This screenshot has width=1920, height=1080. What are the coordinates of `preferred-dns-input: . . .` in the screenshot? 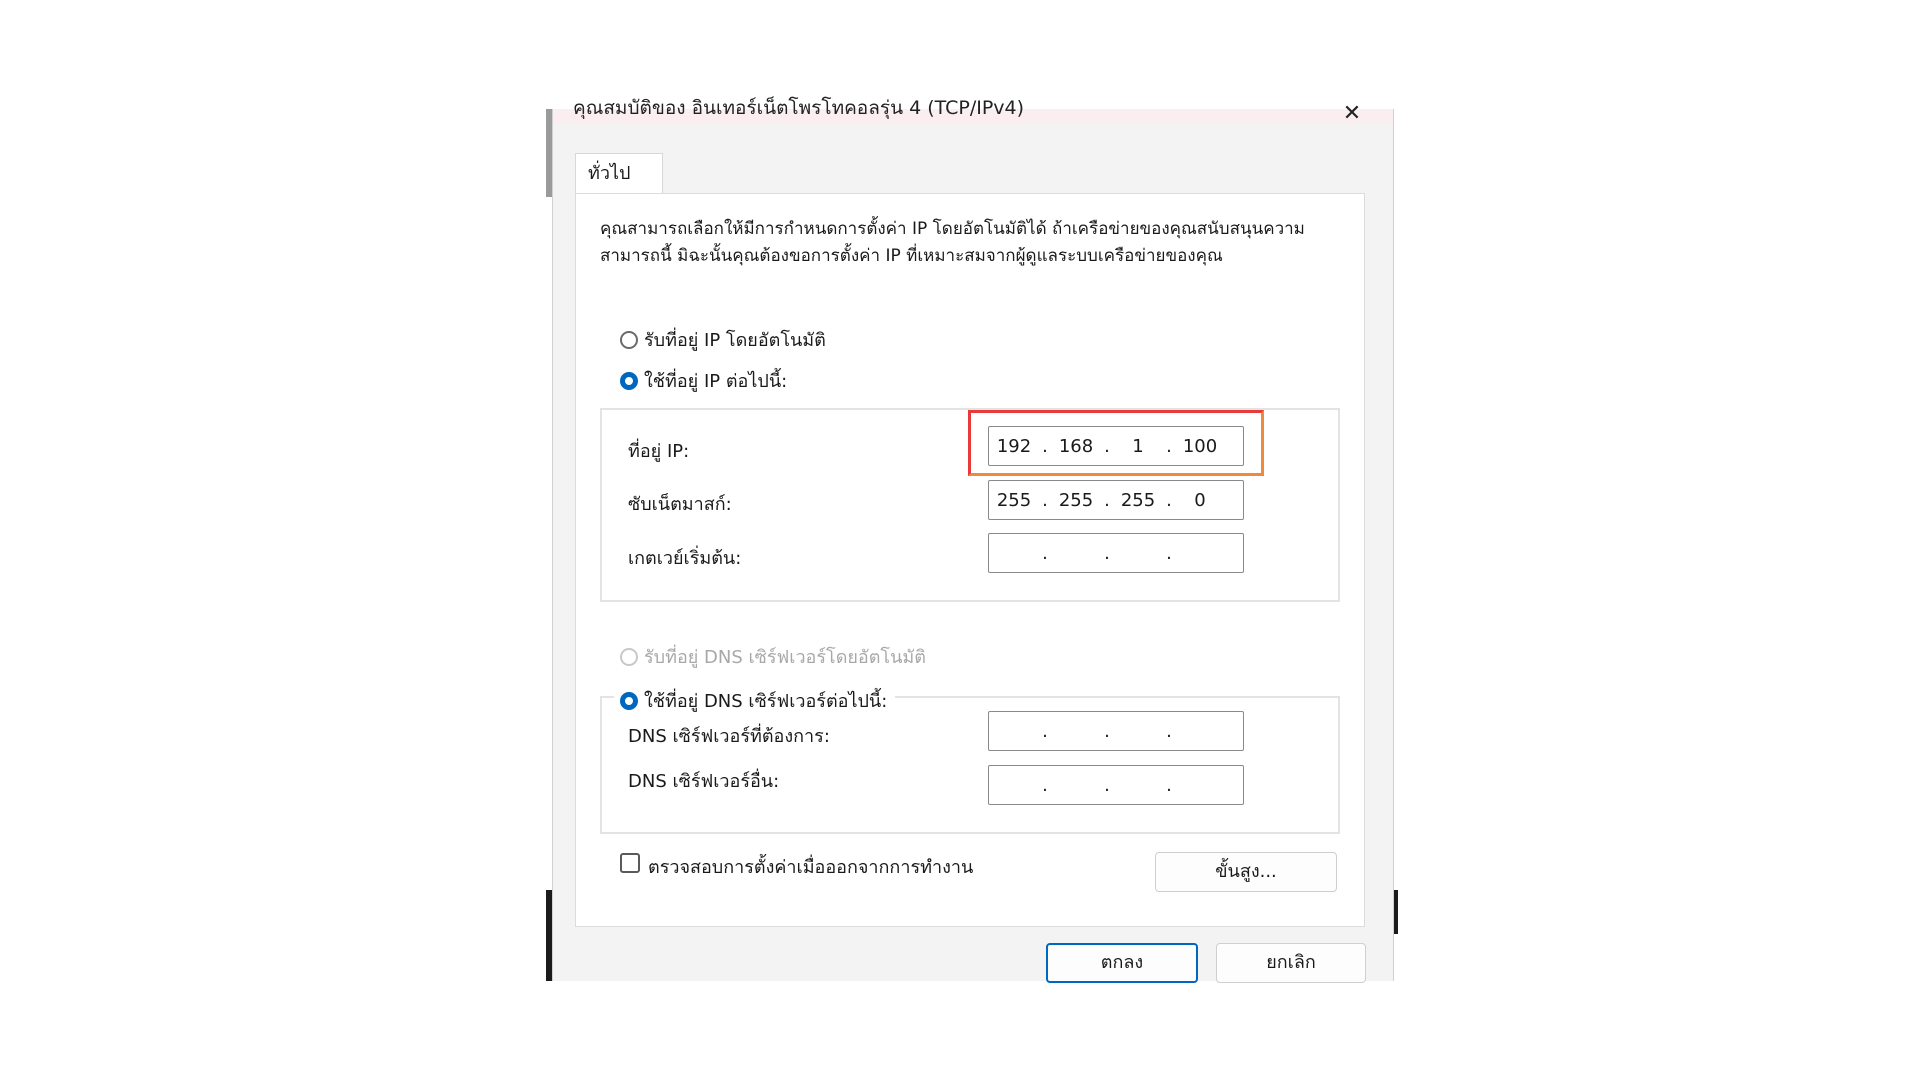 It's located at (1116, 731).